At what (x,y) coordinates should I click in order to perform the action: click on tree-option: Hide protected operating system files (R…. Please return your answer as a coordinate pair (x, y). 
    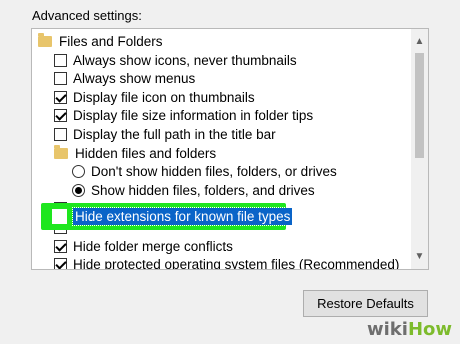
    Looking at the image, I should click on (227, 262).